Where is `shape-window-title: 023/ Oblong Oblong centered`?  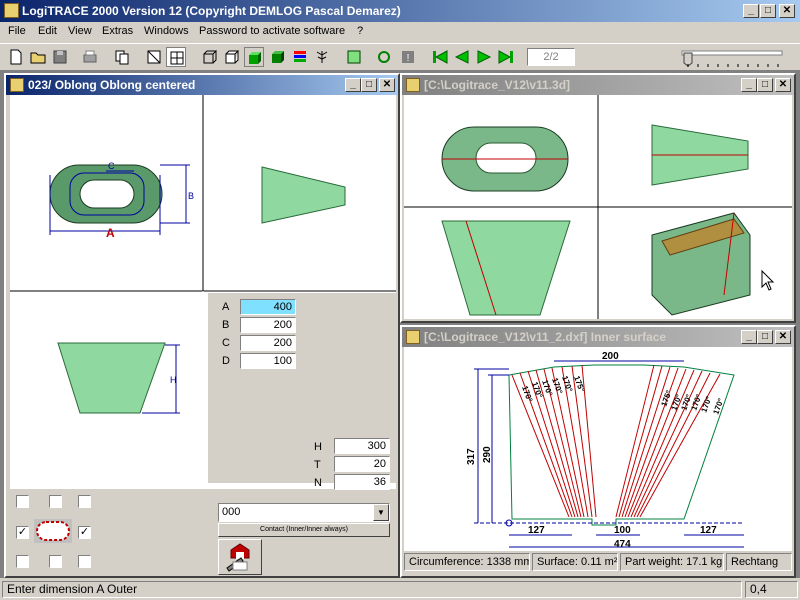
shape-window-title: 023/ Oblong Oblong centered is located at coordinates (112, 85).